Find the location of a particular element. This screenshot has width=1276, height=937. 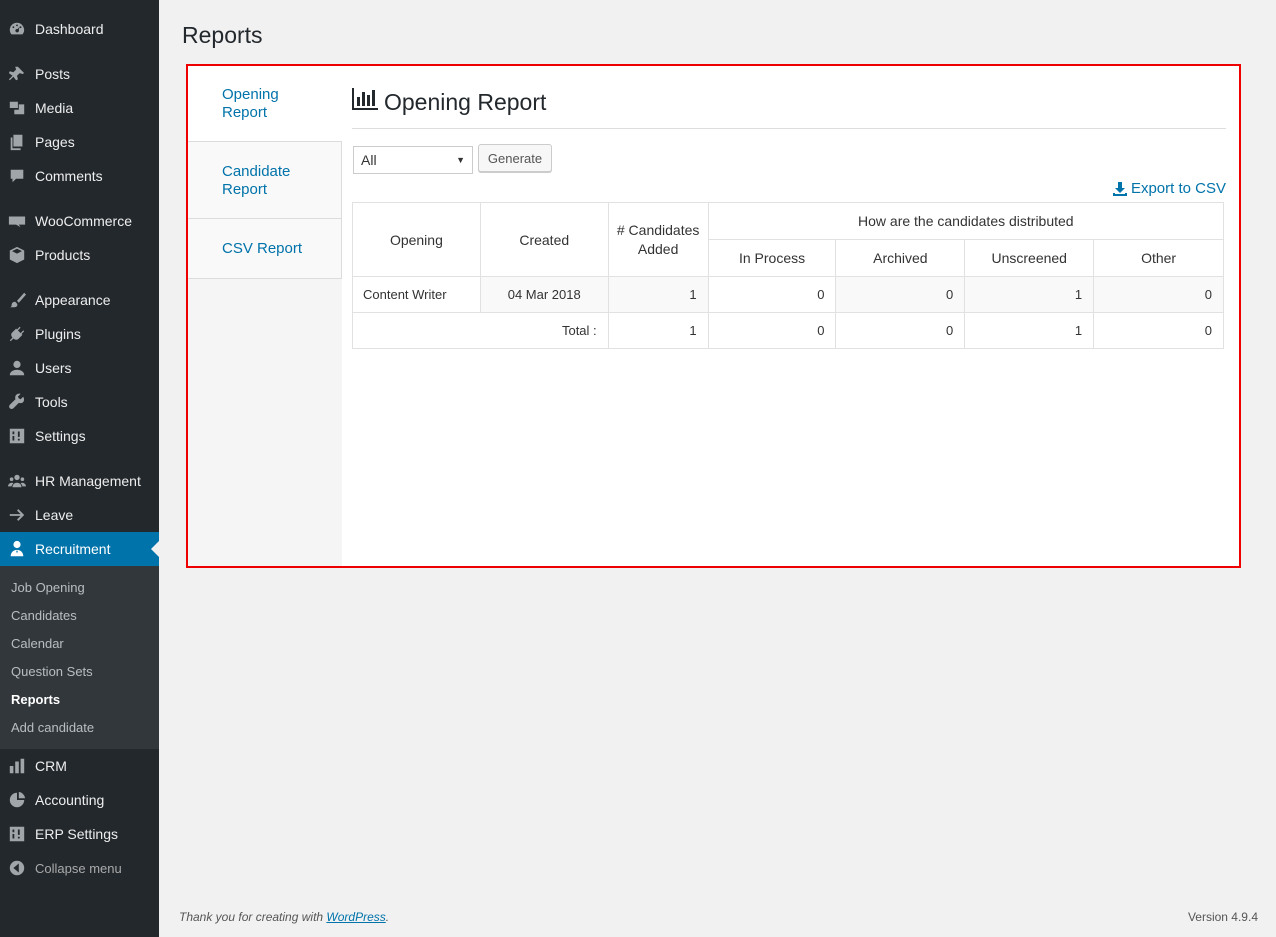

menu-comments: Comments is located at coordinates (79, 176).